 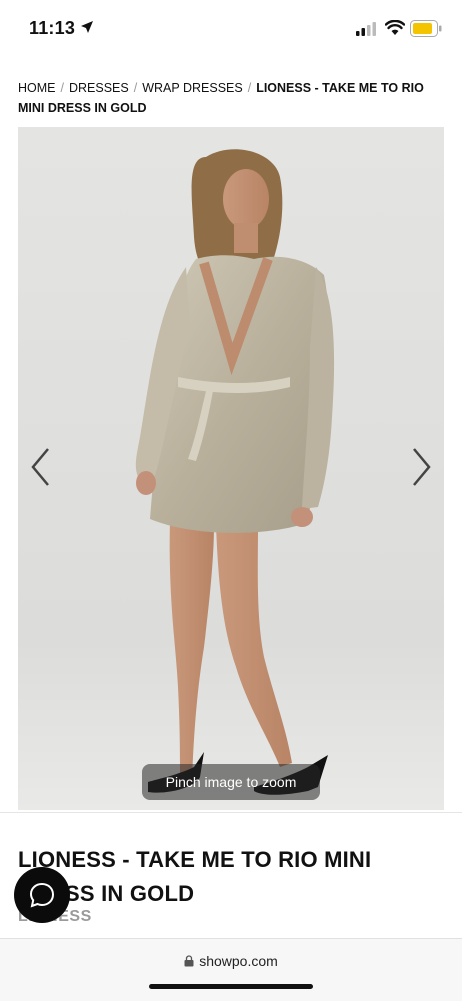 I want to click on divider, so click(x=231, y=812).